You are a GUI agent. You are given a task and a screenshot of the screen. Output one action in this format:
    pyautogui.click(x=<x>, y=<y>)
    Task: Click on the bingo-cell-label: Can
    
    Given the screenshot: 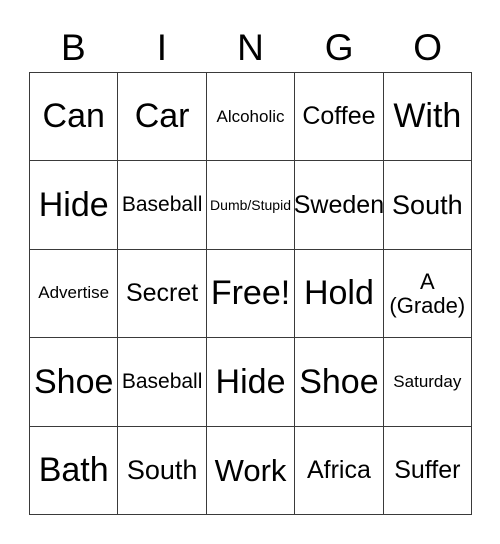 What is the action you would take?
    pyautogui.click(x=73, y=116)
    